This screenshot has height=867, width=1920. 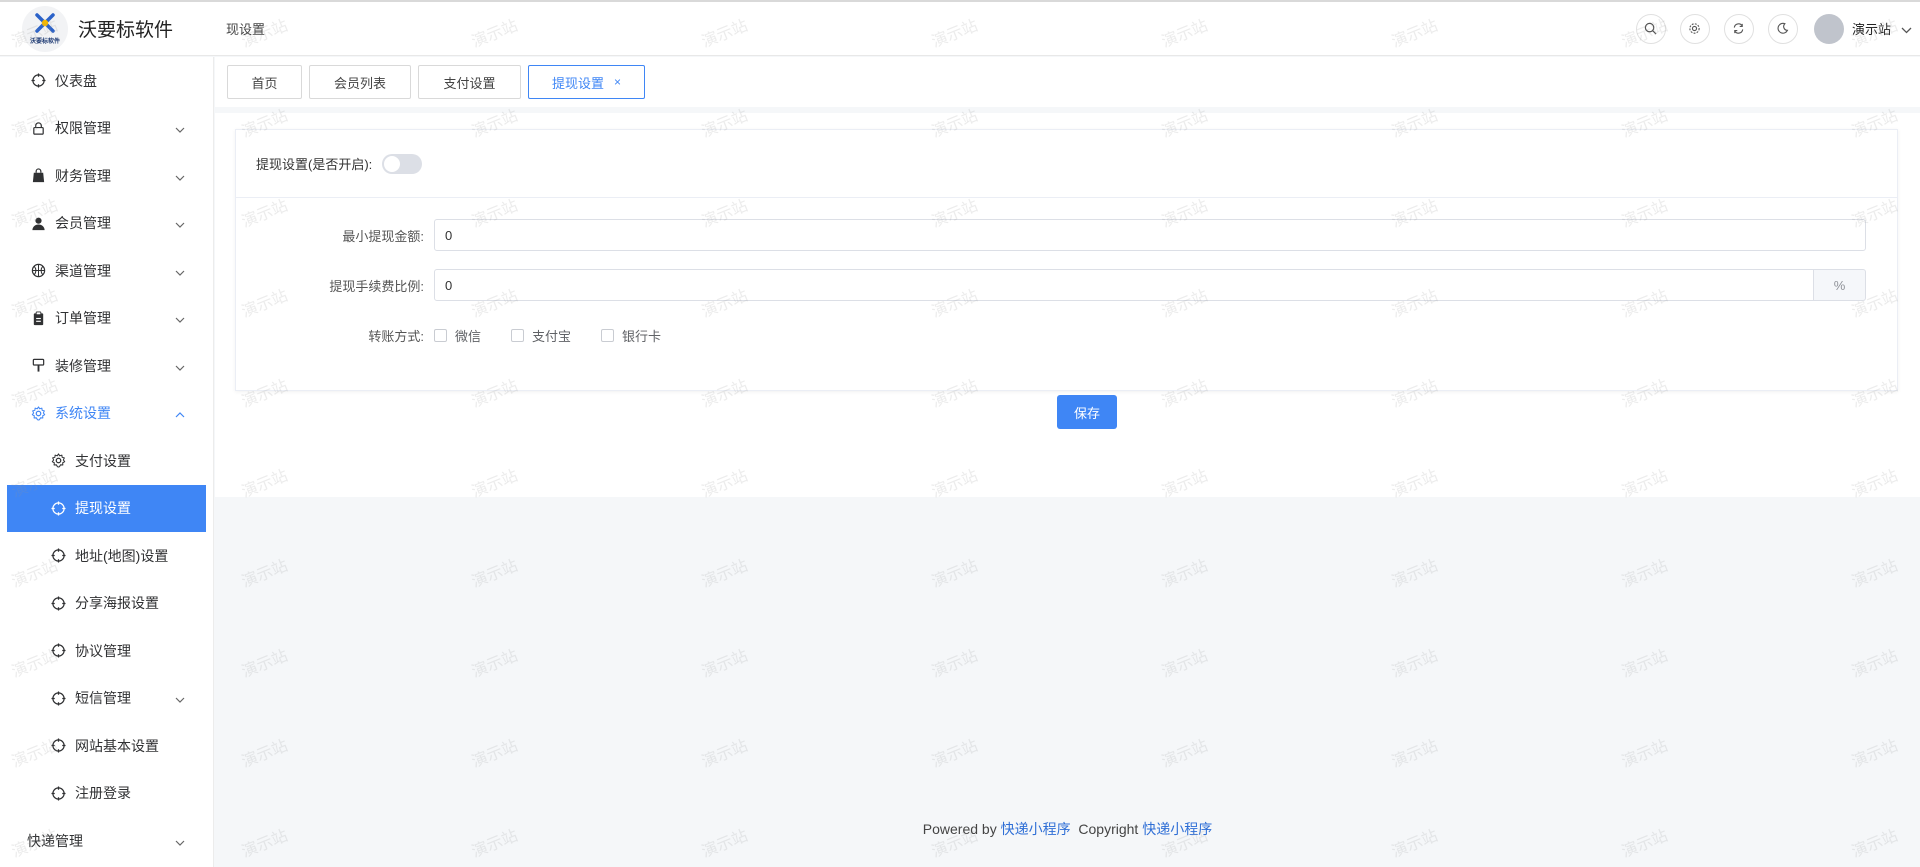 What do you see at coordinates (376, 286) in the screenshot?
I see `fee-label: 提现手续费比例:` at bounding box center [376, 286].